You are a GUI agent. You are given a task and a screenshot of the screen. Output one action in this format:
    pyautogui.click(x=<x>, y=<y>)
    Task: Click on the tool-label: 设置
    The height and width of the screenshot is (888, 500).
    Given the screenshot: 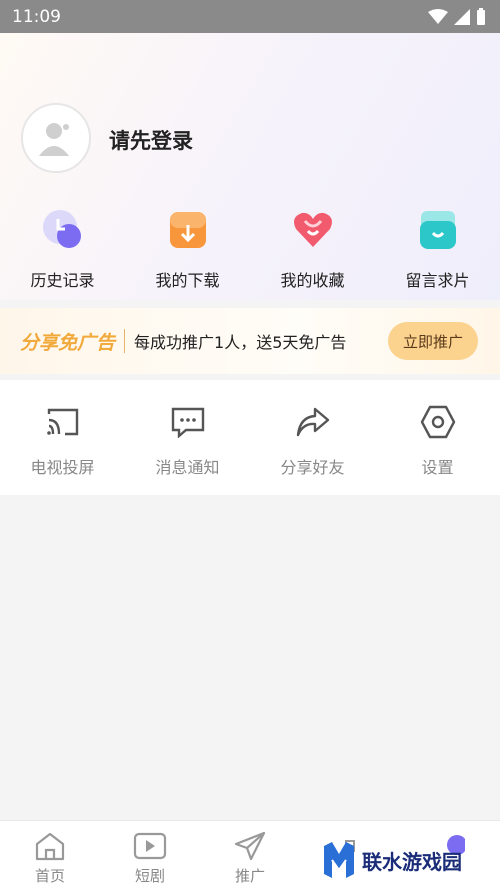 What is the action you would take?
    pyautogui.click(x=437, y=467)
    